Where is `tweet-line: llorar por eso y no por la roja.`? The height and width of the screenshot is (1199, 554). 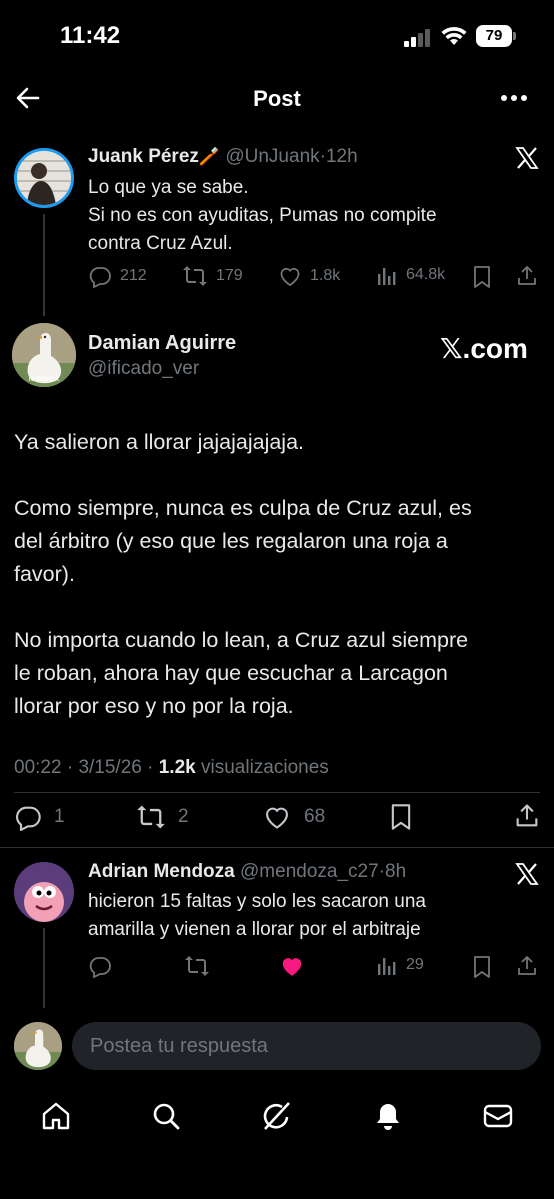 tweet-line: llorar por eso y no por la roja. is located at coordinates (154, 706).